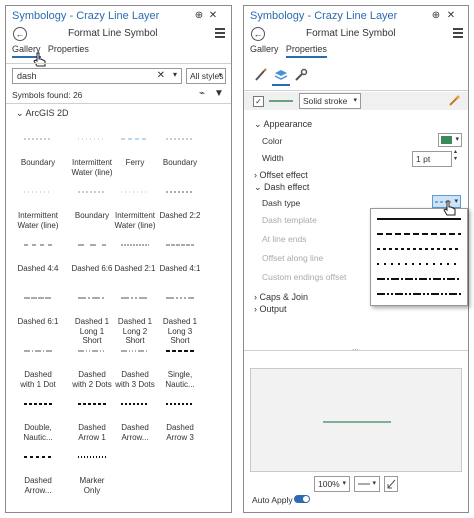 This screenshot has height=518, width=474. What do you see at coordinates (97, 76) in the screenshot?
I see `search-input: dash ✕ ▾` at bounding box center [97, 76].